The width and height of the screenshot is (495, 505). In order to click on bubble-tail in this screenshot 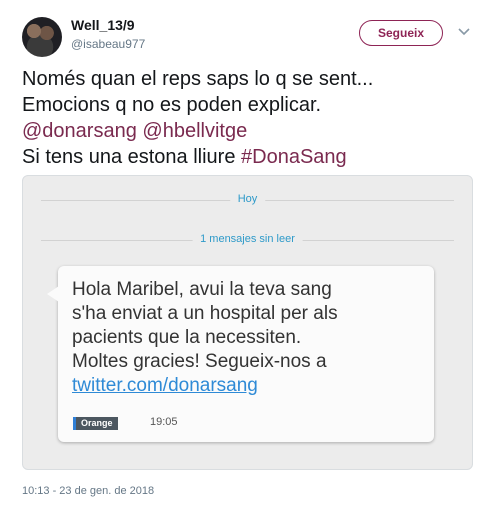, I will do `click(53, 294)`.